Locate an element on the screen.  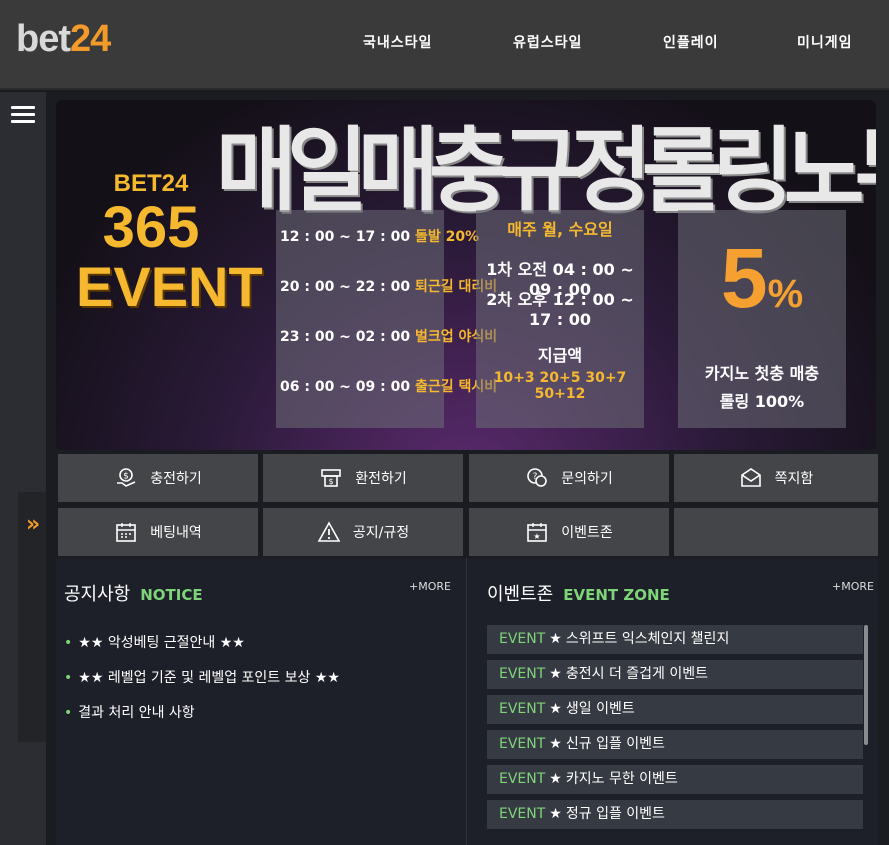
notice-item: • 결과 처리 안내 사항 is located at coordinates (129, 712).